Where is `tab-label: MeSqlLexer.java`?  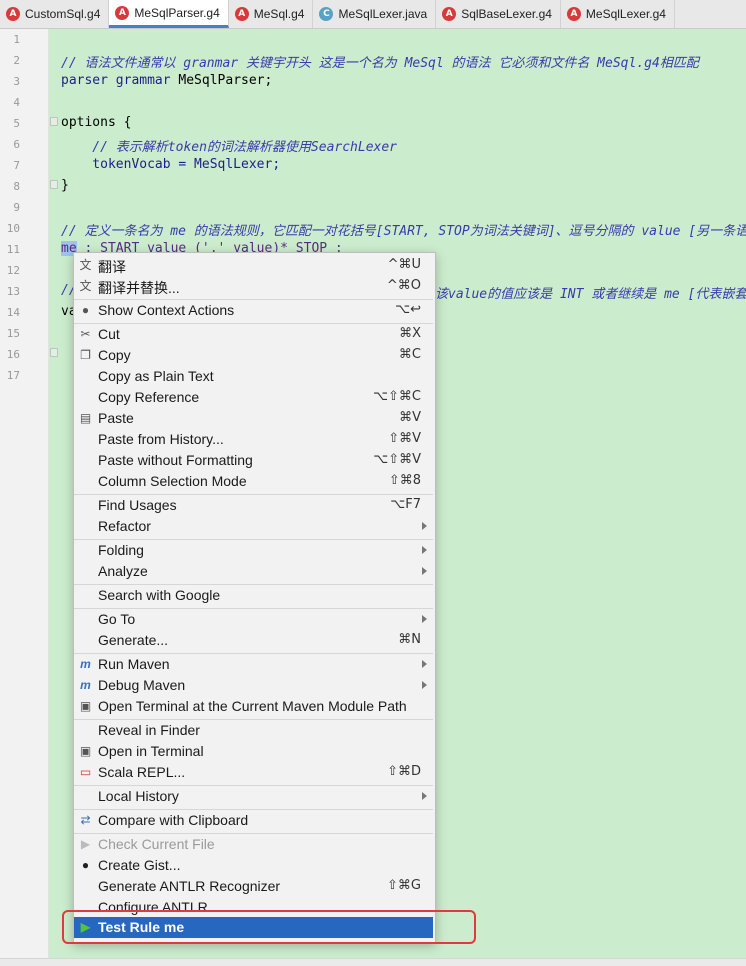
tab-label: MeSqlLexer.java is located at coordinates (383, 14).